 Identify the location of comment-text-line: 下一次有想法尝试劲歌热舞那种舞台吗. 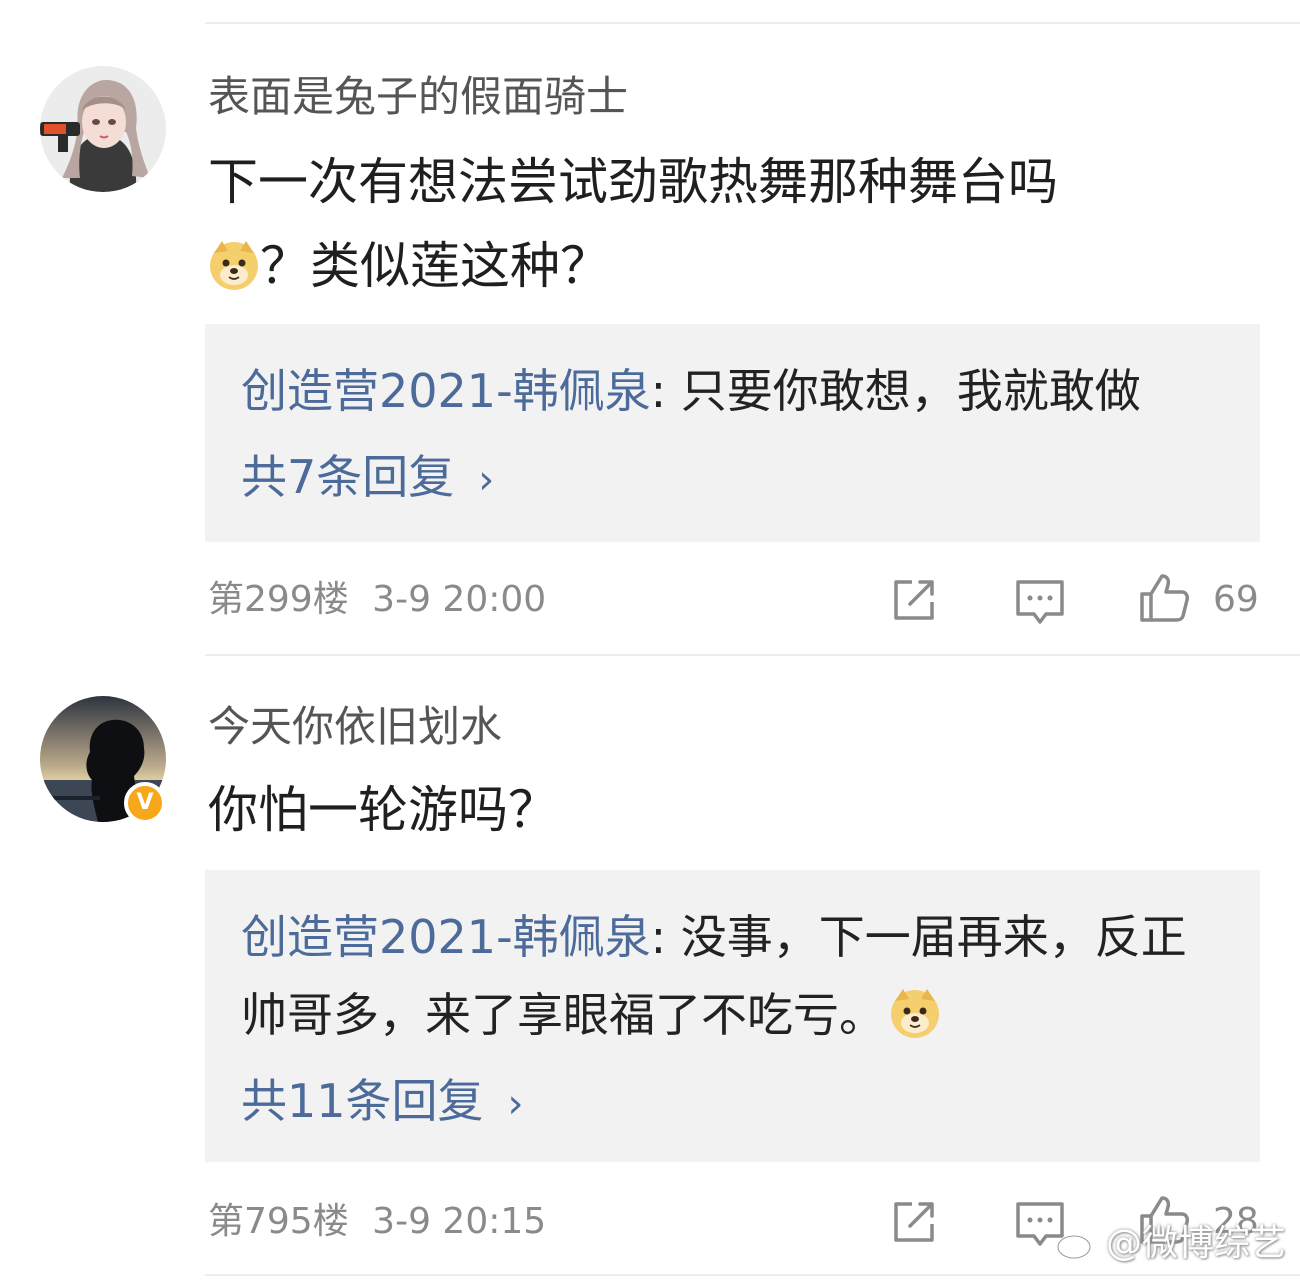
(633, 182).